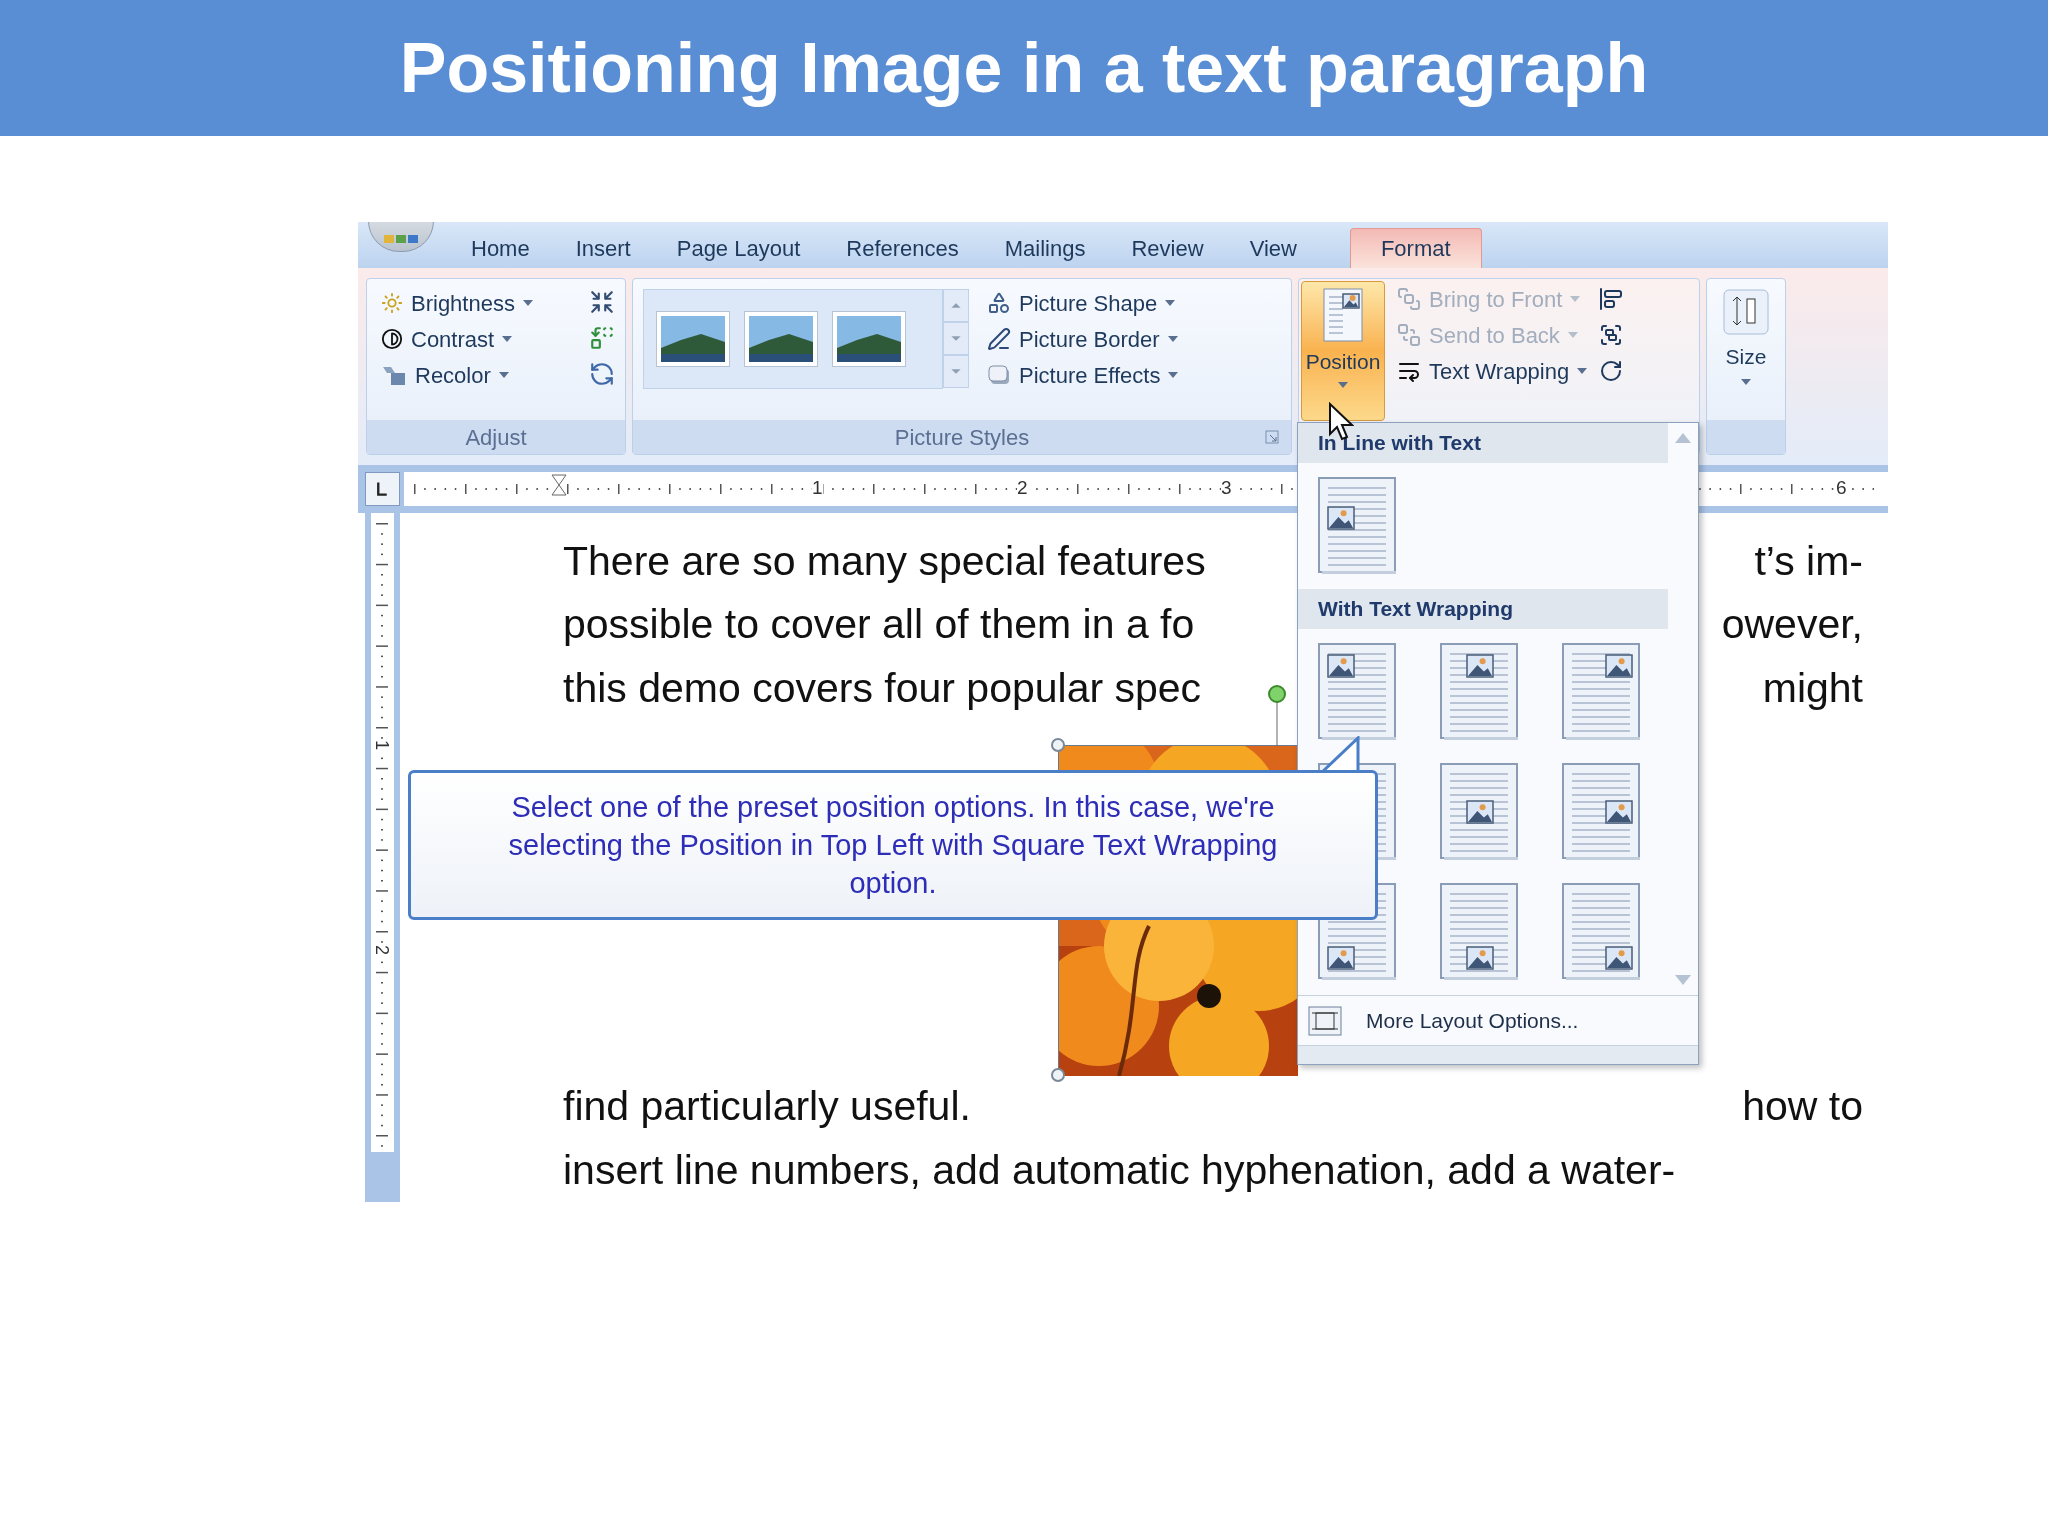 The height and width of the screenshot is (1536, 2048). What do you see at coordinates (1409, 299) in the screenshot?
I see `bring-front-icon` at bounding box center [1409, 299].